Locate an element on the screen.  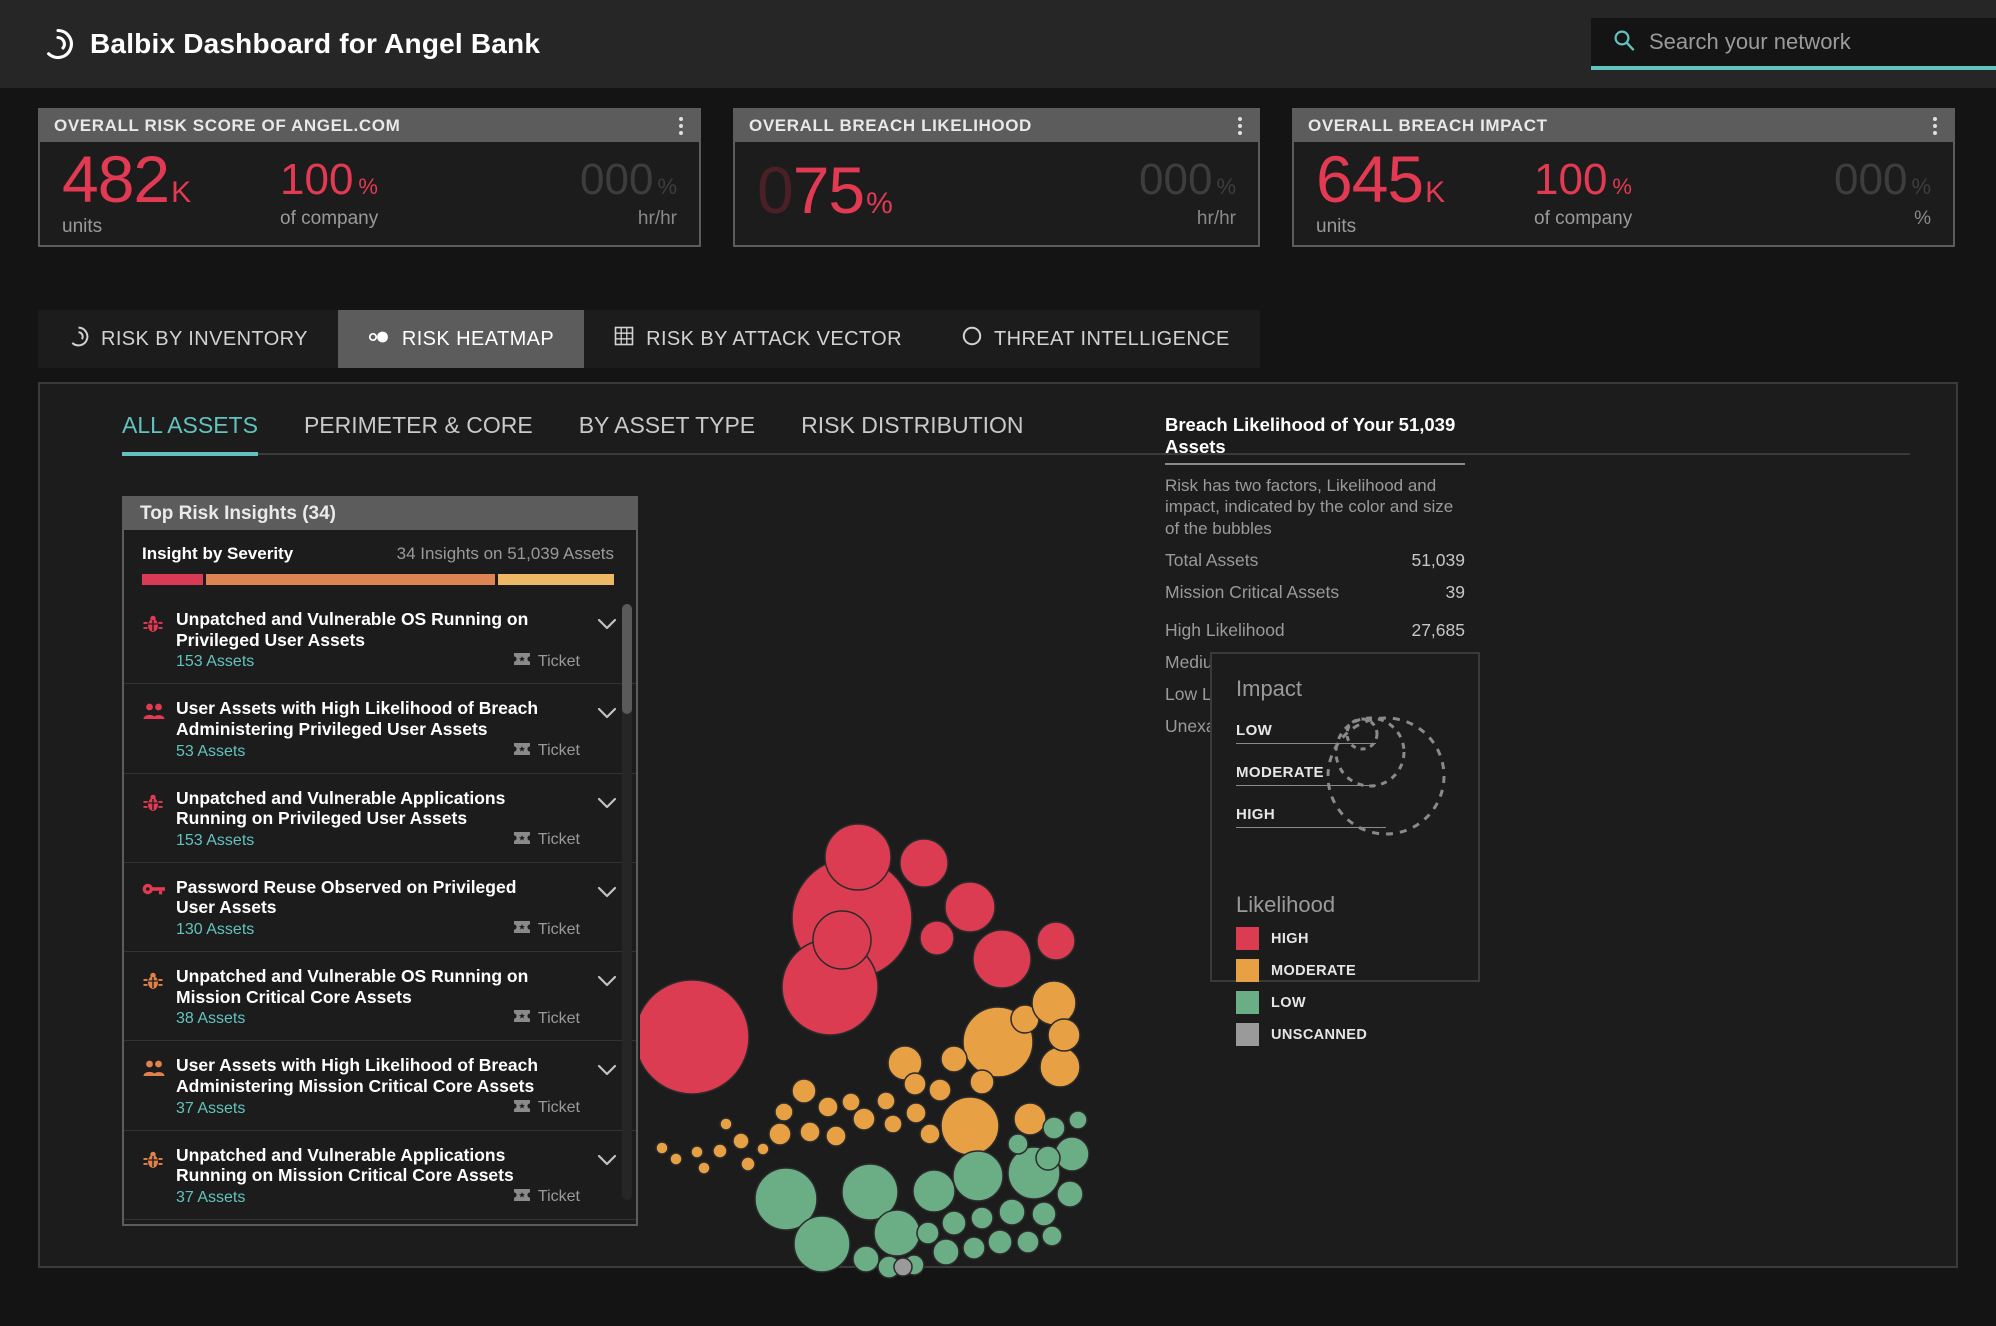
tab-risk-by-inventory: RISK BY INVENTORY is located at coordinates (188, 339).